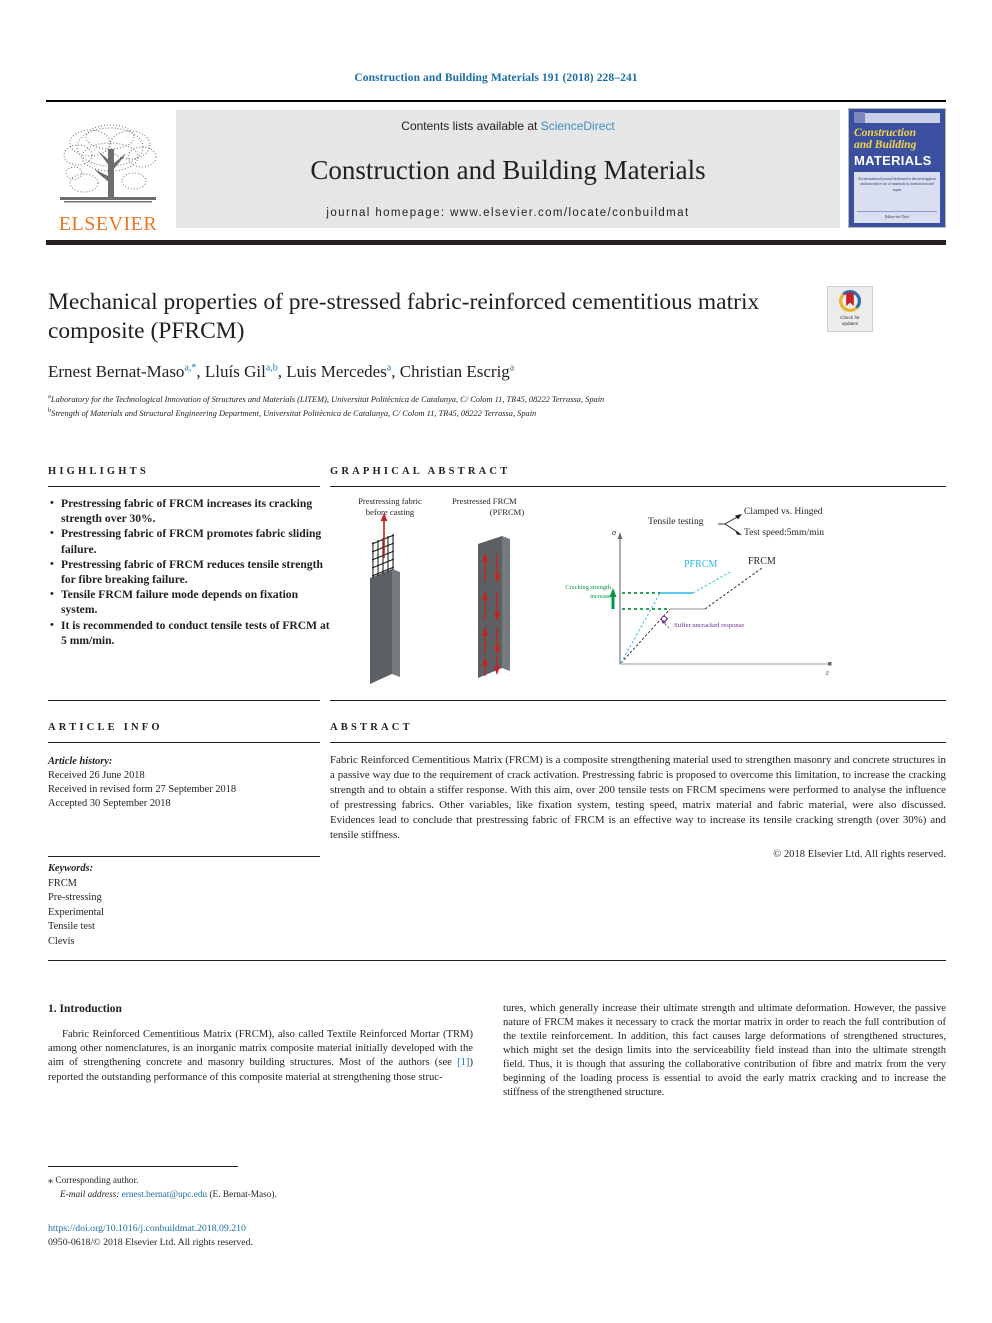 The image size is (992, 1323). What do you see at coordinates (90, 1194) in the screenshot?
I see `email-label: E-mail address:` at bounding box center [90, 1194].